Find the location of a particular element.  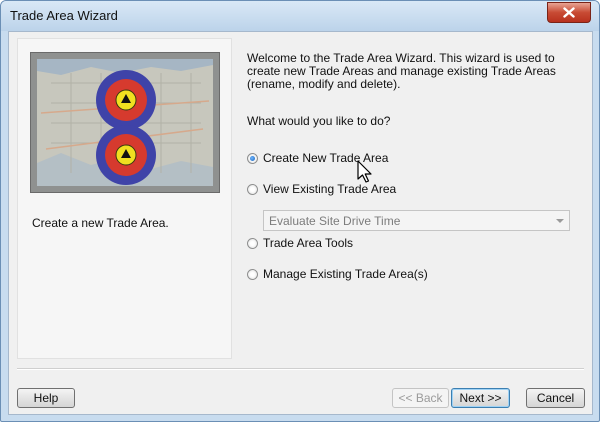

option-label: View Existing Trade Area is located at coordinates (330, 189).